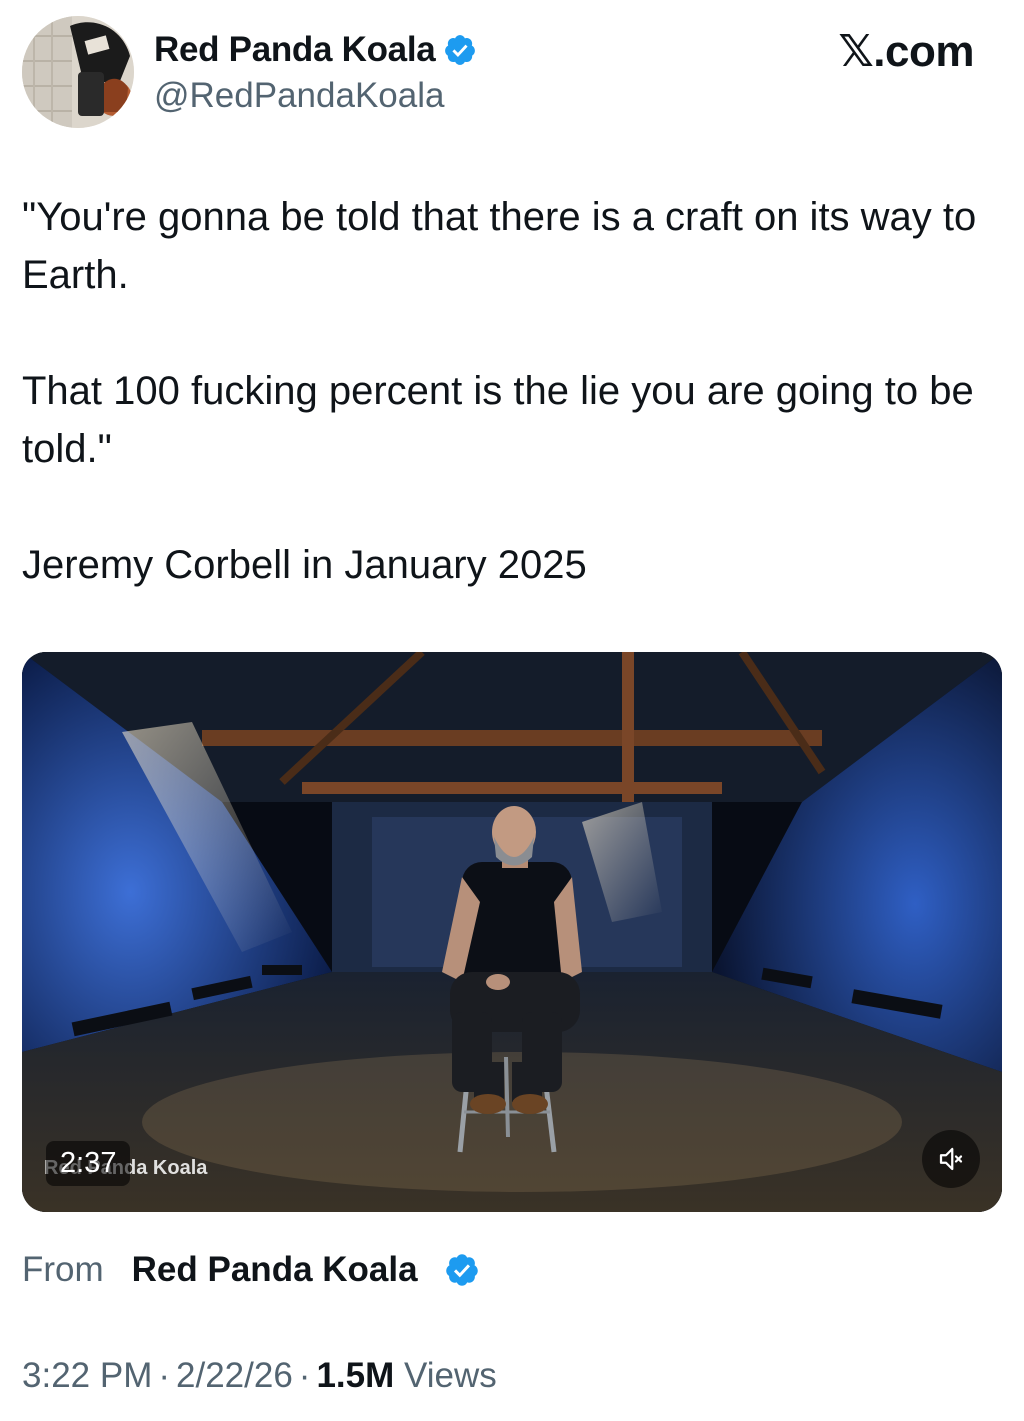 The height and width of the screenshot is (1421, 1024). I want to click on from-attribution: From Red Panda Koala, so click(251, 1270).